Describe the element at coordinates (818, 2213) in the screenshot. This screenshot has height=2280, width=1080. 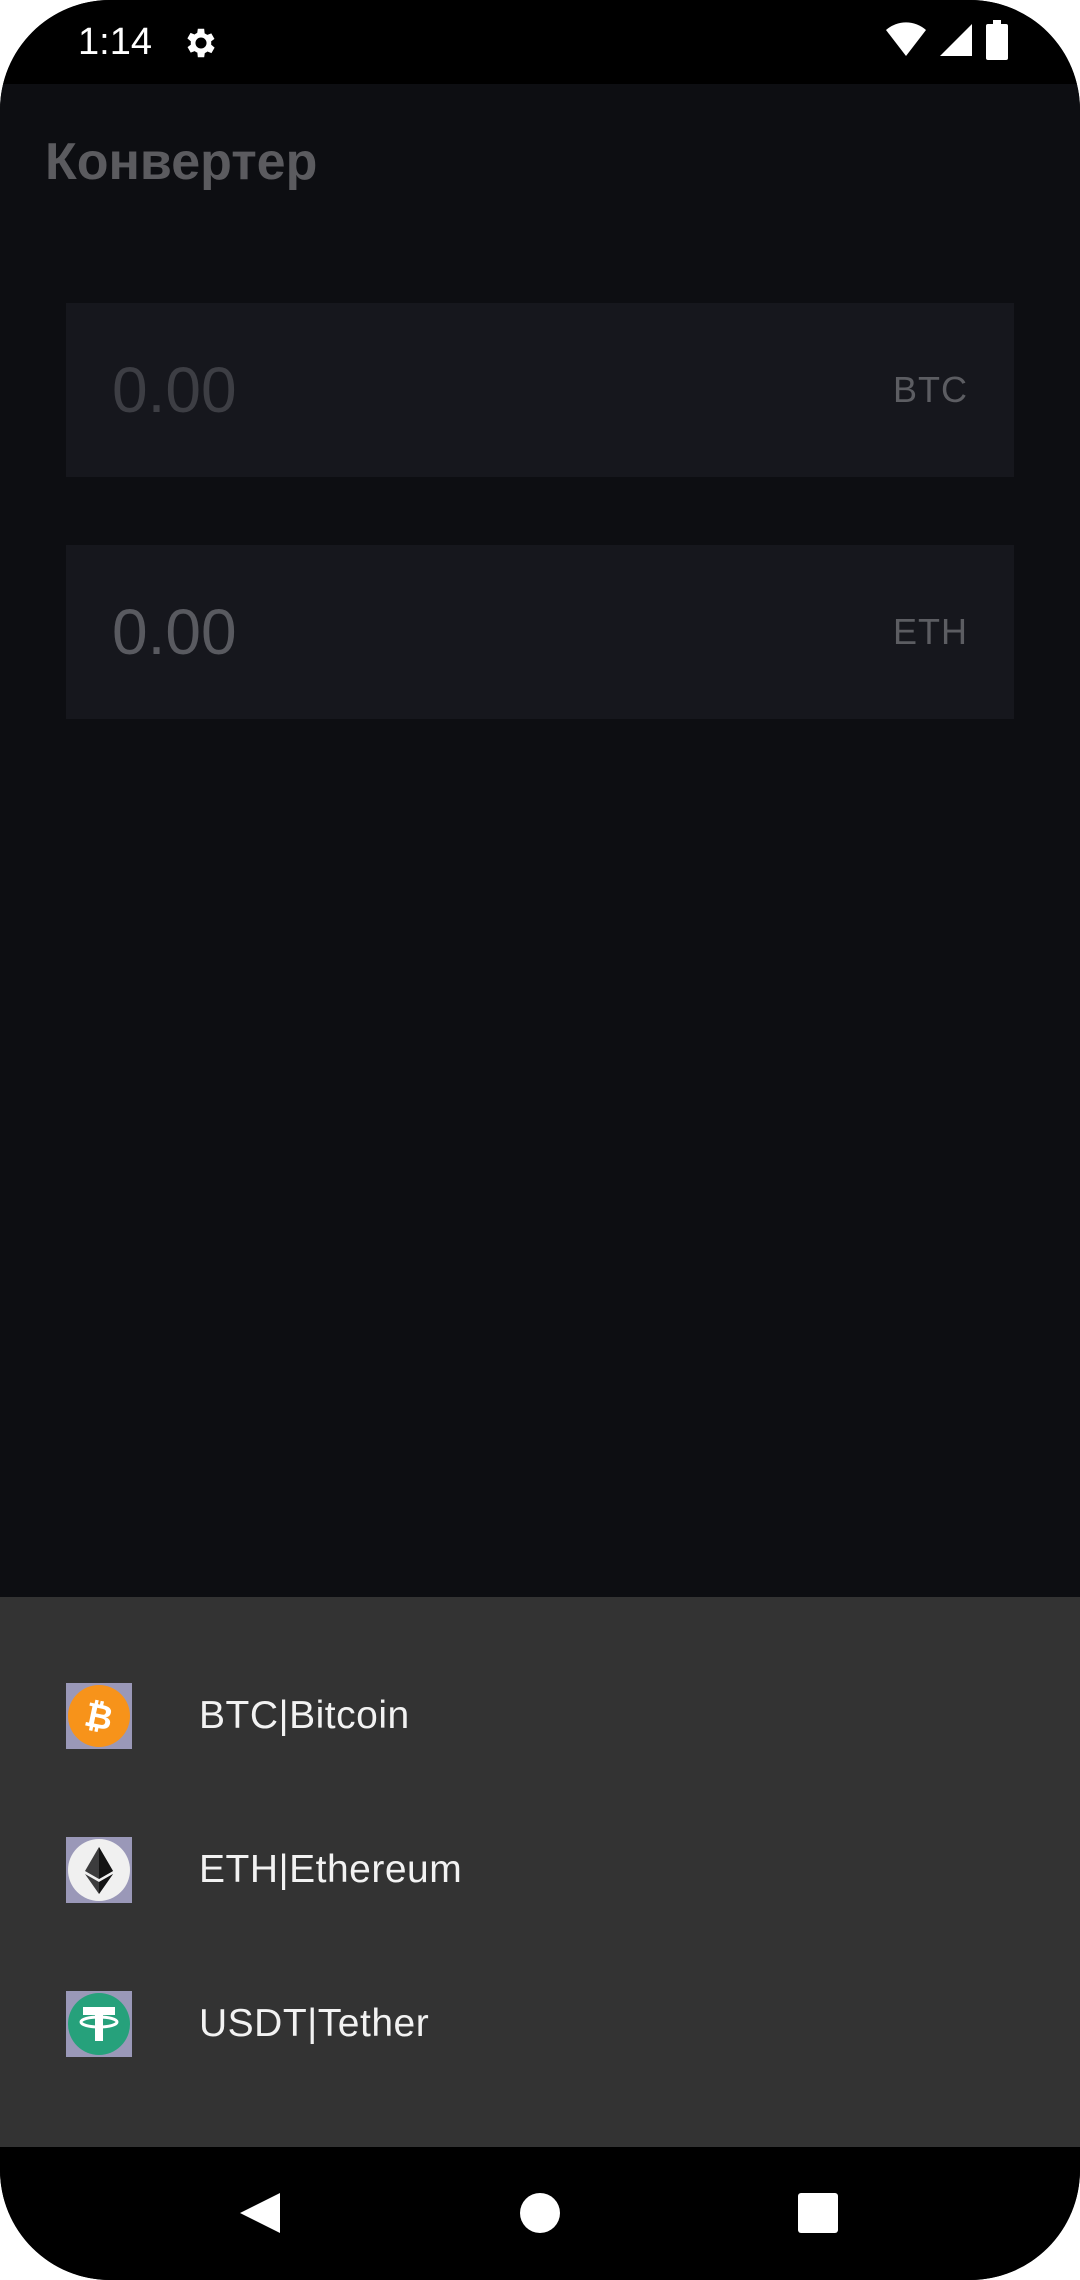
I see `recents-icon` at that location.